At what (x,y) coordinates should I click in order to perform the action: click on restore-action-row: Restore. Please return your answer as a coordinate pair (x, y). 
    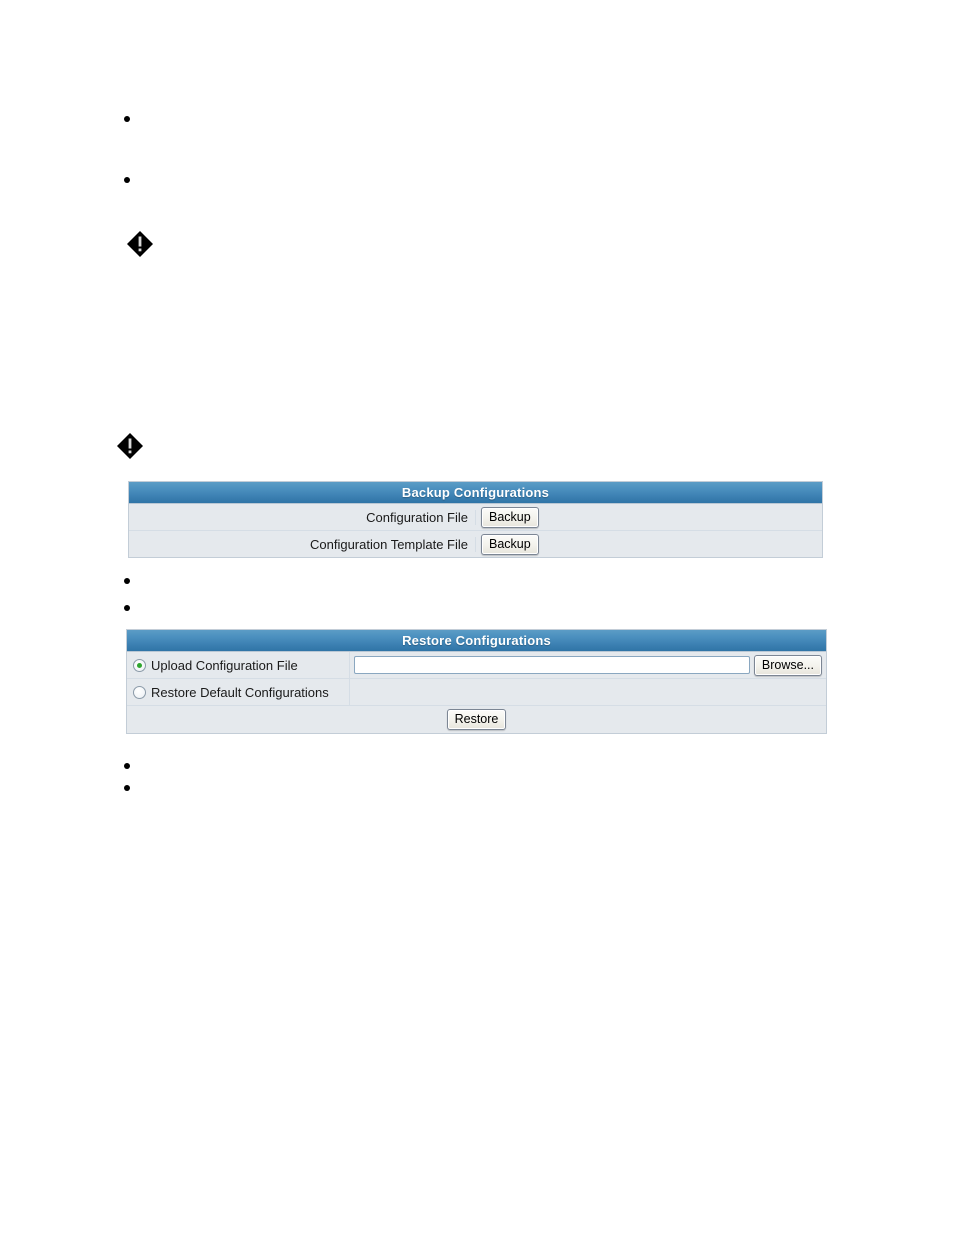
    Looking at the image, I should click on (476, 719).